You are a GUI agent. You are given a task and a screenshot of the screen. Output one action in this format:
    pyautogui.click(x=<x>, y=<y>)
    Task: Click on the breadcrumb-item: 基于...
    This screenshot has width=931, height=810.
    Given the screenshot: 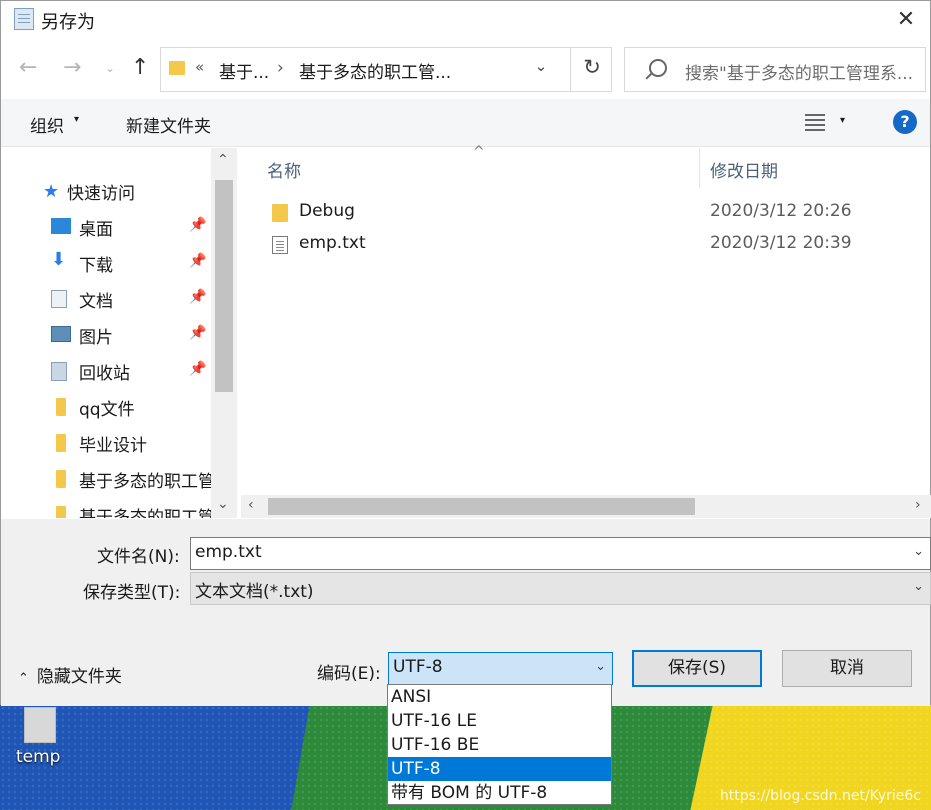 What is the action you would take?
    pyautogui.click(x=244, y=70)
    